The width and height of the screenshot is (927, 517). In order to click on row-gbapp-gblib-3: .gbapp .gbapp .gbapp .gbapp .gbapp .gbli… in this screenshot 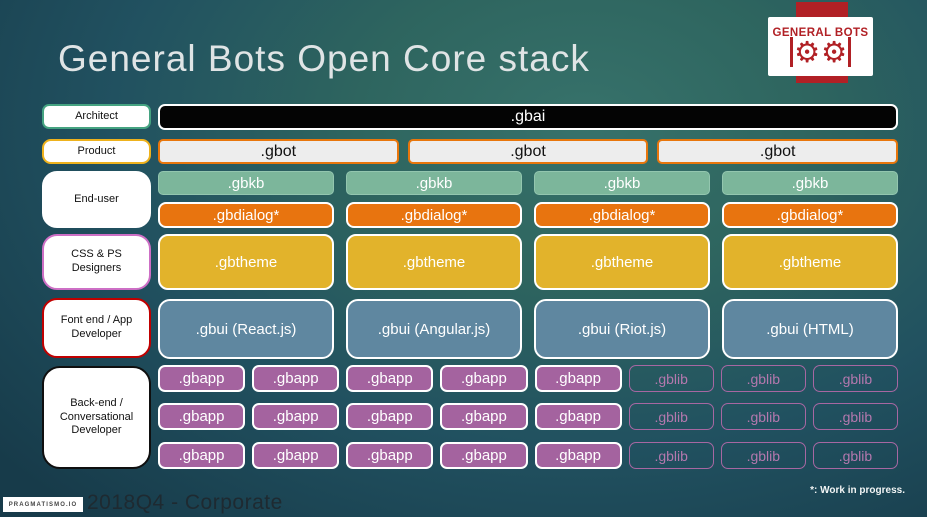, I will do `click(528, 455)`.